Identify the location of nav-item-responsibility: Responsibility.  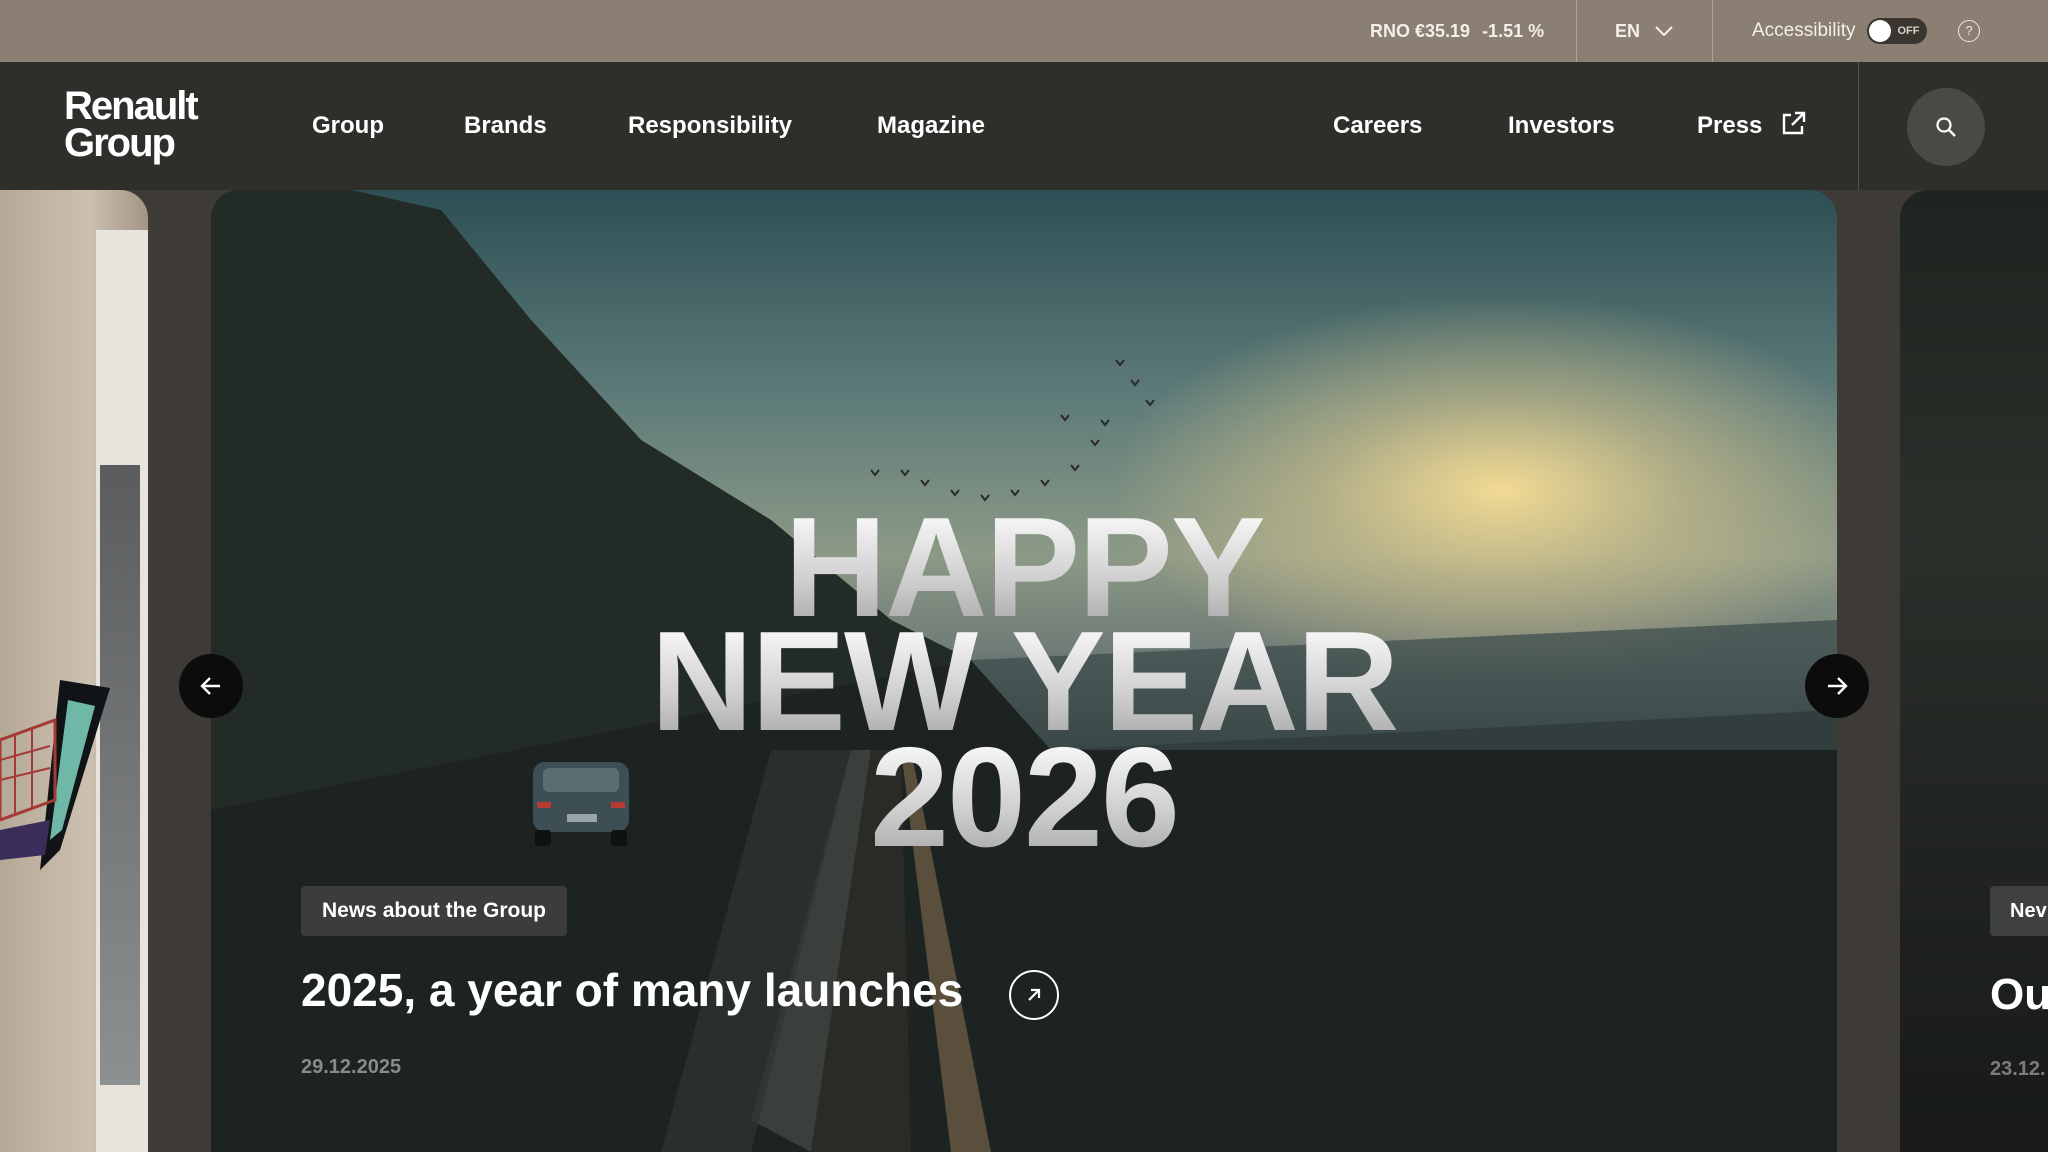
(710, 126).